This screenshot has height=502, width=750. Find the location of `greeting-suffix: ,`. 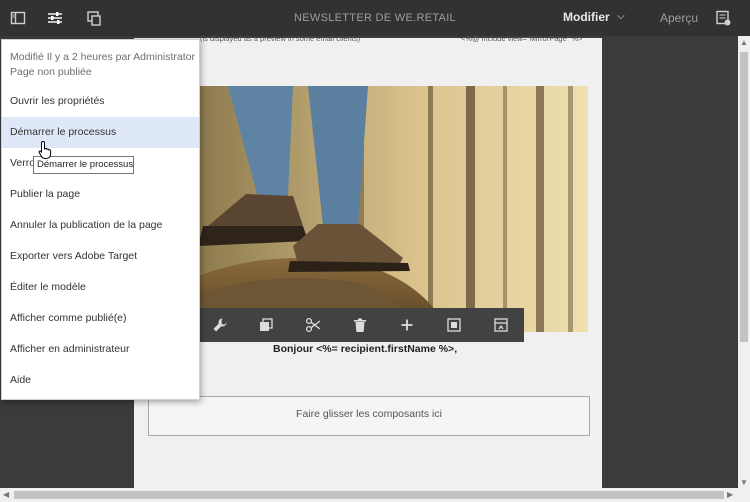

greeting-suffix: , is located at coordinates (456, 349).